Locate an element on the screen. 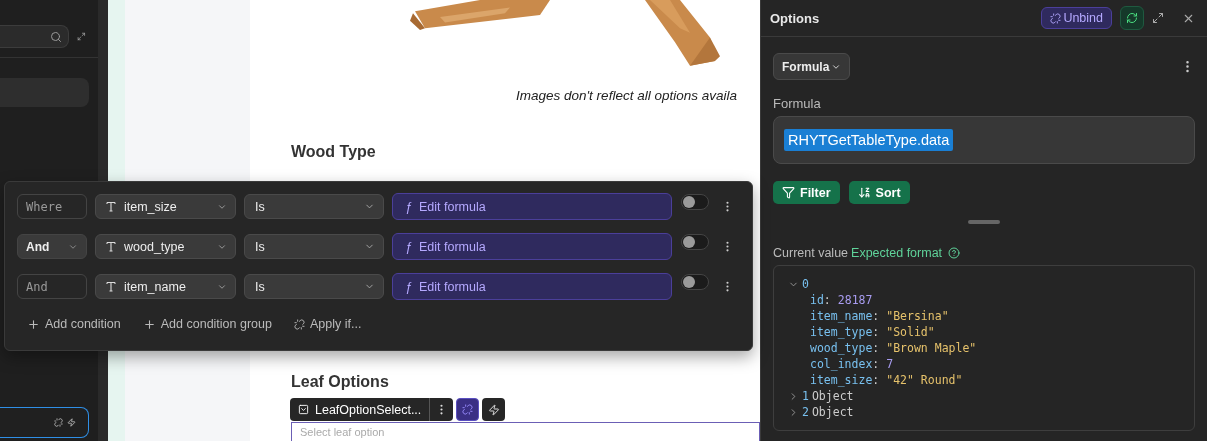  field-name: col_index is located at coordinates (841, 364).